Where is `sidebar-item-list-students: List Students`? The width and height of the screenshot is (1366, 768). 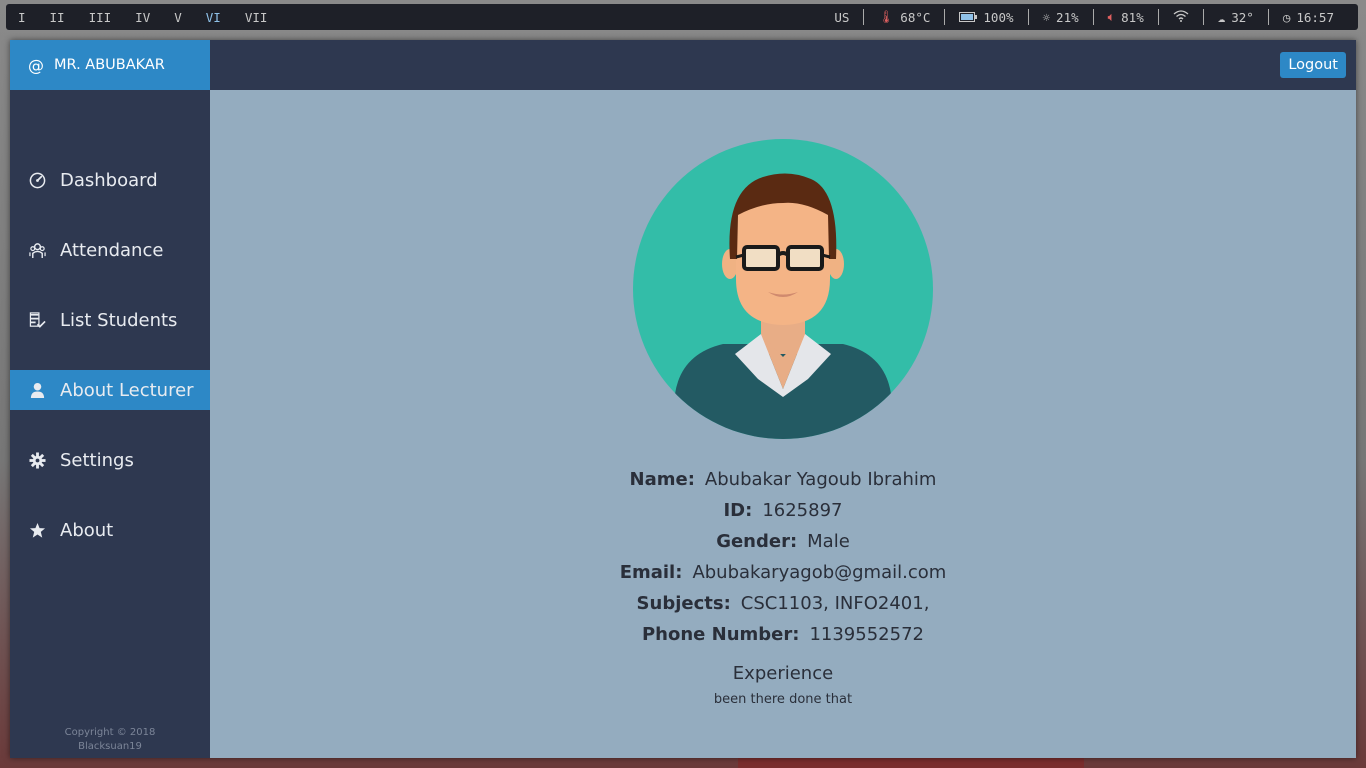
sidebar-item-list-students: List Students is located at coordinates (110, 320).